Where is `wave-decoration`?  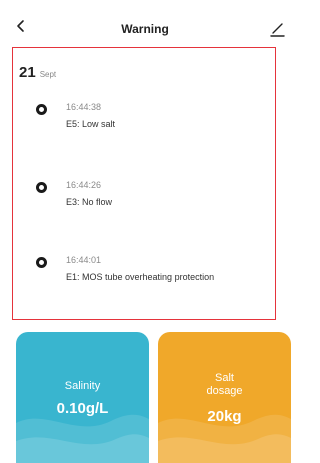
wave-decoration is located at coordinates (224, 438).